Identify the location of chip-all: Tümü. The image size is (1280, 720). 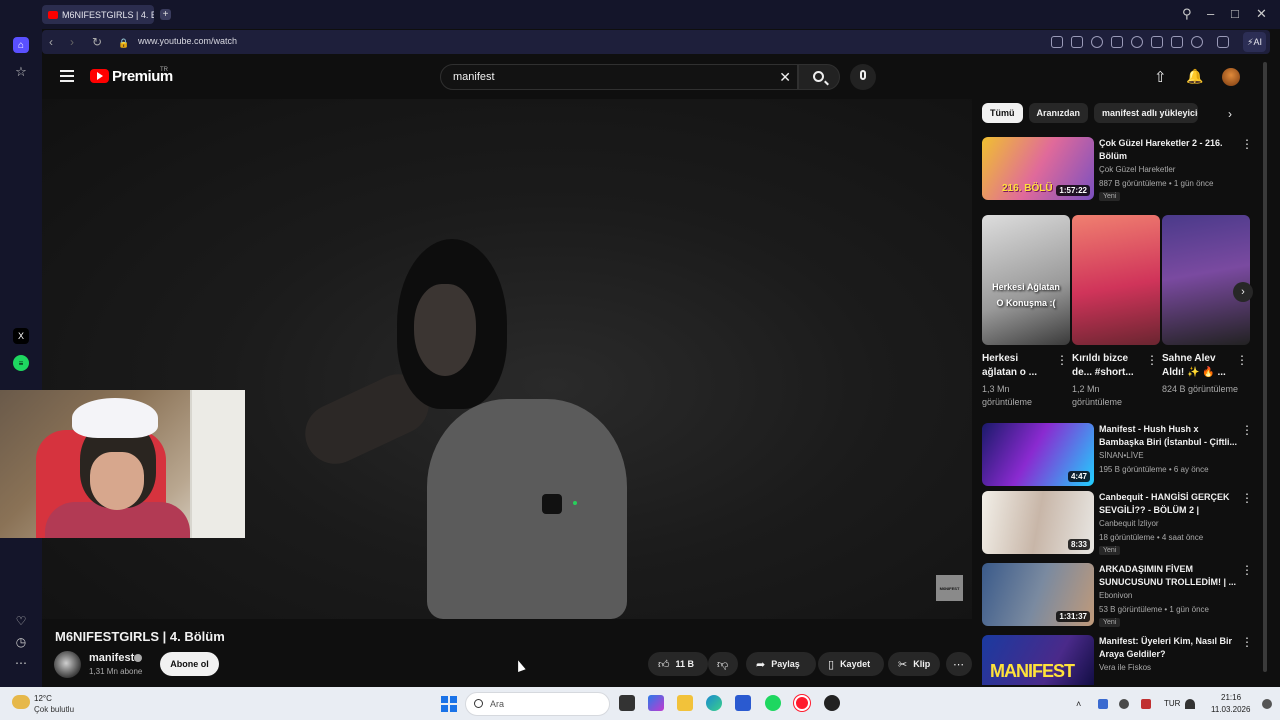
(1002, 113).